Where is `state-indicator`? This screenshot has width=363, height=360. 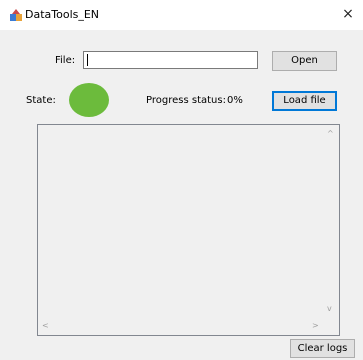
state-indicator is located at coordinates (89, 100).